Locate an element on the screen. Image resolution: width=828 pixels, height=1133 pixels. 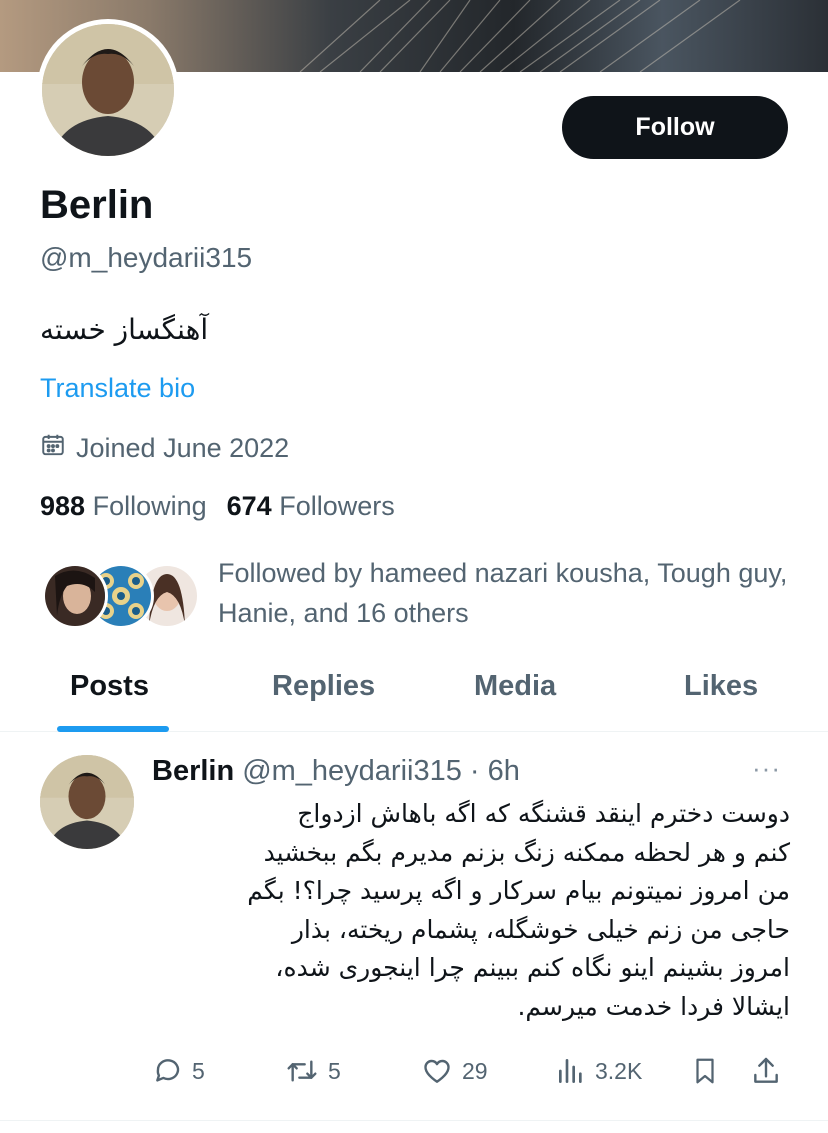
followers-link: 674 Followers is located at coordinates (311, 506).